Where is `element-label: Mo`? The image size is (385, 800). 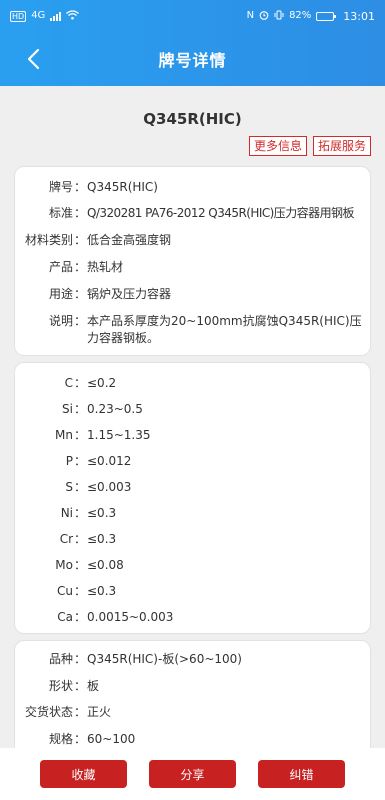 element-label: Mo is located at coordinates (64, 565).